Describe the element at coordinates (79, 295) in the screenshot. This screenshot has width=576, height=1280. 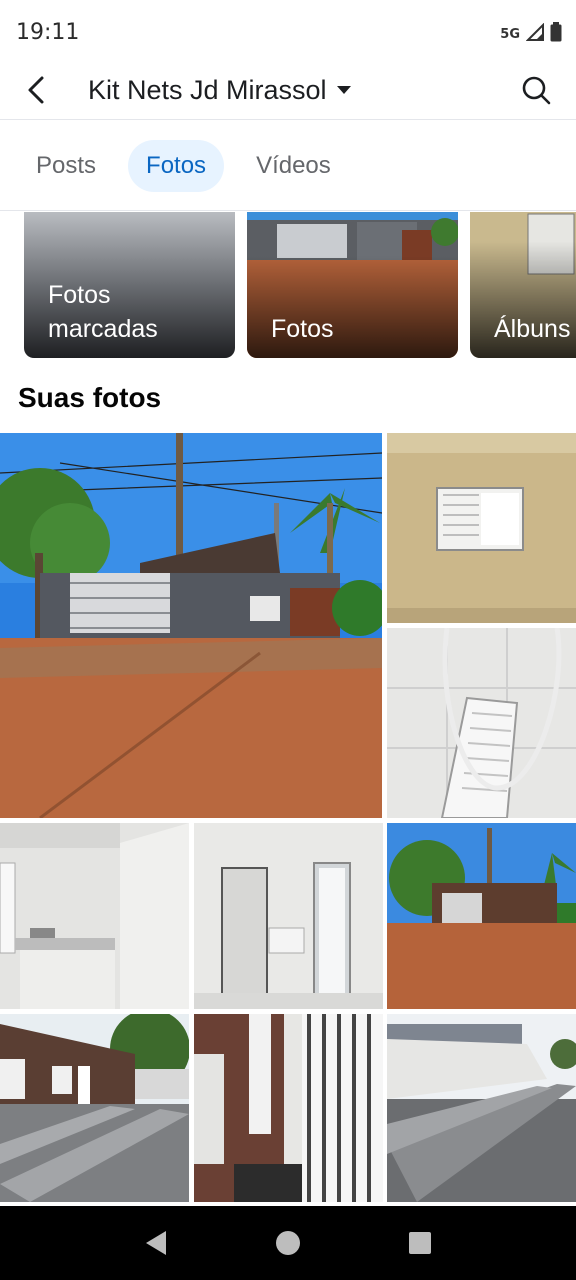
I see `album-label-line1: Fotos` at that location.